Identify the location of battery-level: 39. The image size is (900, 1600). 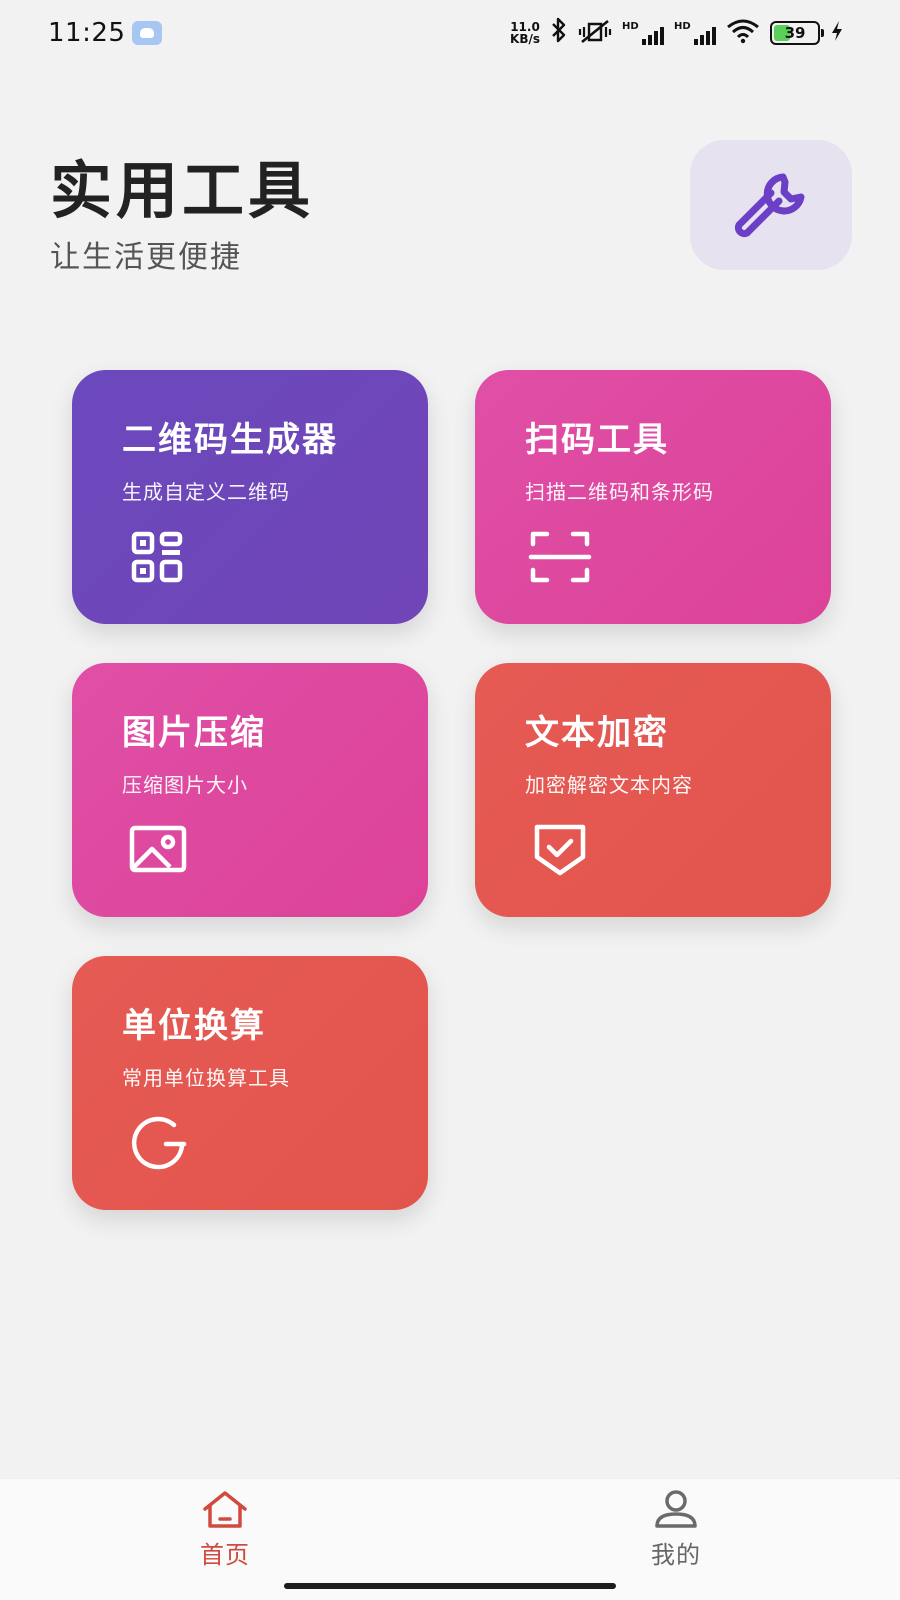
(795, 33).